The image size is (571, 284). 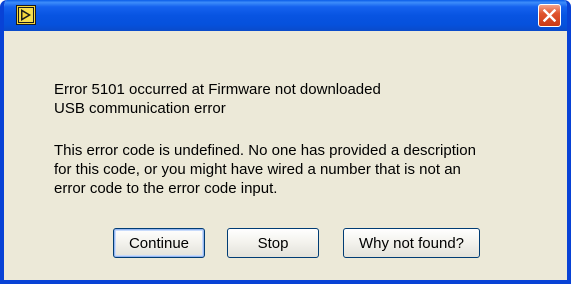 What do you see at coordinates (166, 188) in the screenshot?
I see `explanation-line-3: error code to the error code input.` at bounding box center [166, 188].